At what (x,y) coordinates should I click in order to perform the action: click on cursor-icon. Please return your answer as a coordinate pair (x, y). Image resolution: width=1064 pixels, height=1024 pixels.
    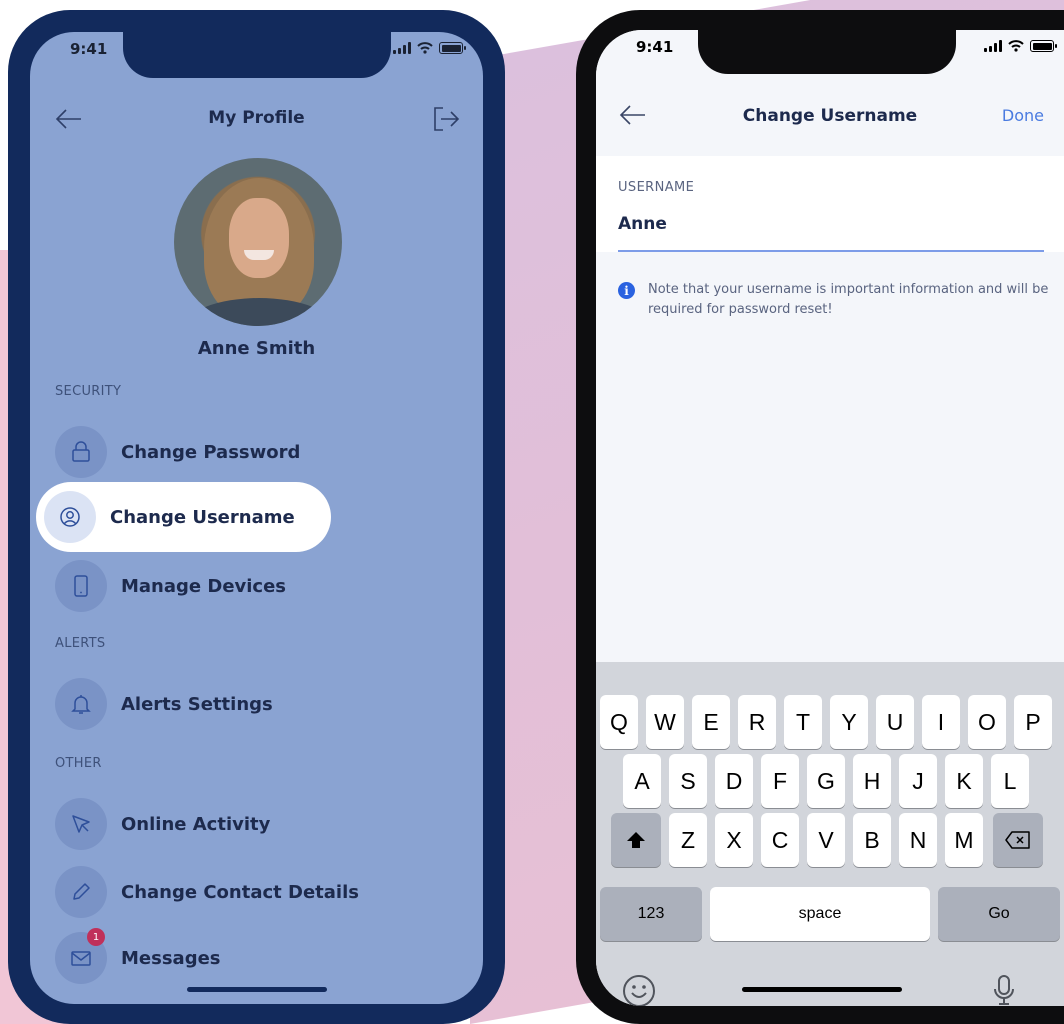
    Looking at the image, I should click on (81, 824).